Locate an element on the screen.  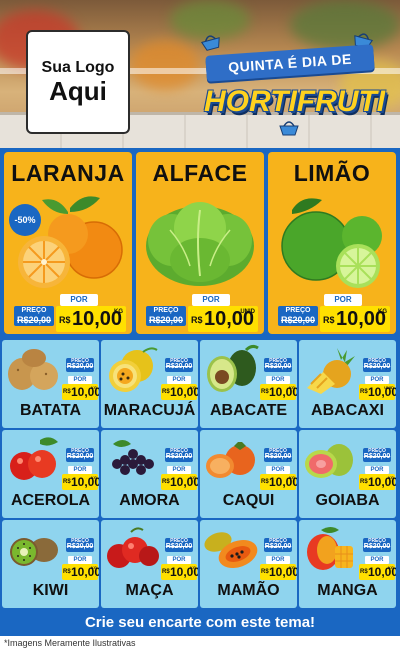
product-card-acerola: PREÇO R$20,00 POR R$ 10,00 KG ACEROLA is located at coordinates (50, 474).